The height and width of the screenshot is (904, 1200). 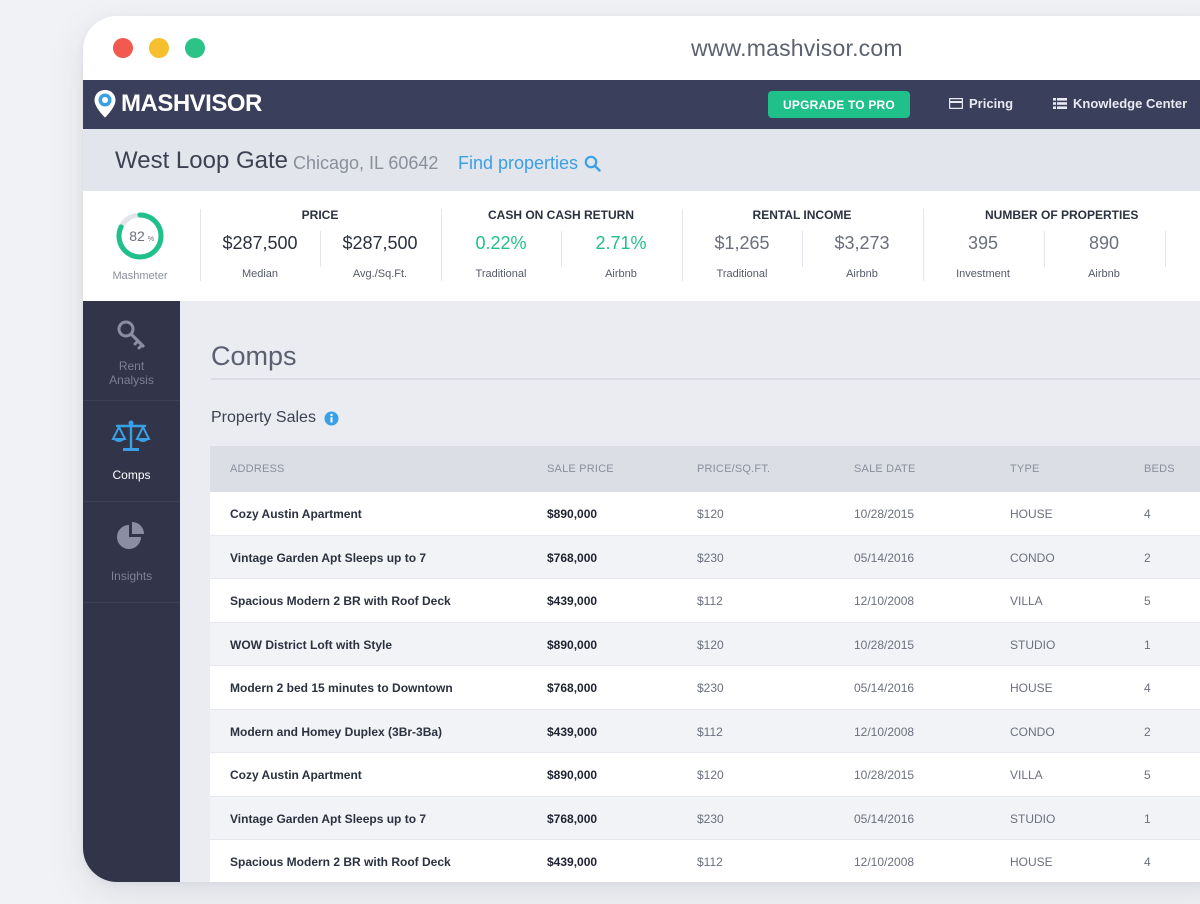 What do you see at coordinates (742, 274) in the screenshot?
I see `rental-income-traditional-label: Traditional` at bounding box center [742, 274].